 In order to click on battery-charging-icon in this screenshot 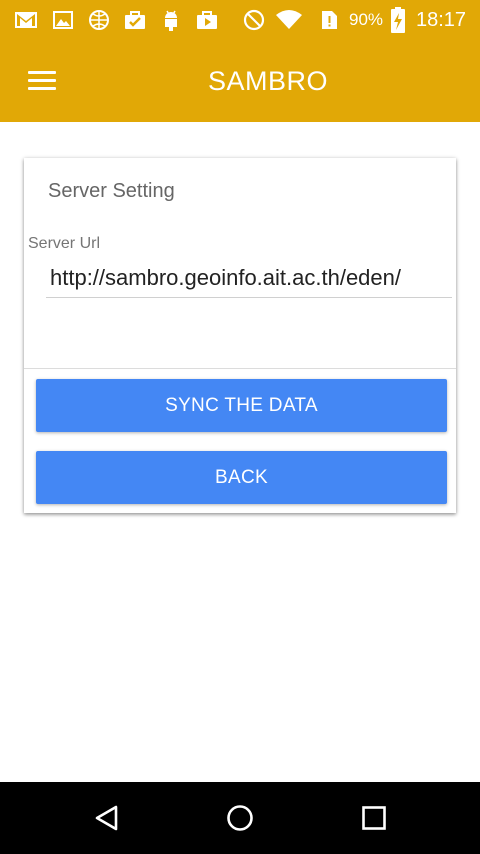, I will do `click(398, 20)`.